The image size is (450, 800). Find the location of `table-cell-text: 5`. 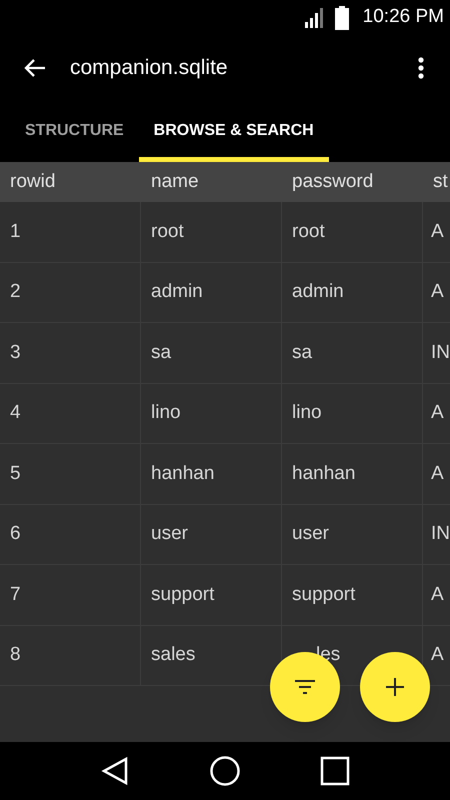

table-cell-text: 5 is located at coordinates (15, 474).